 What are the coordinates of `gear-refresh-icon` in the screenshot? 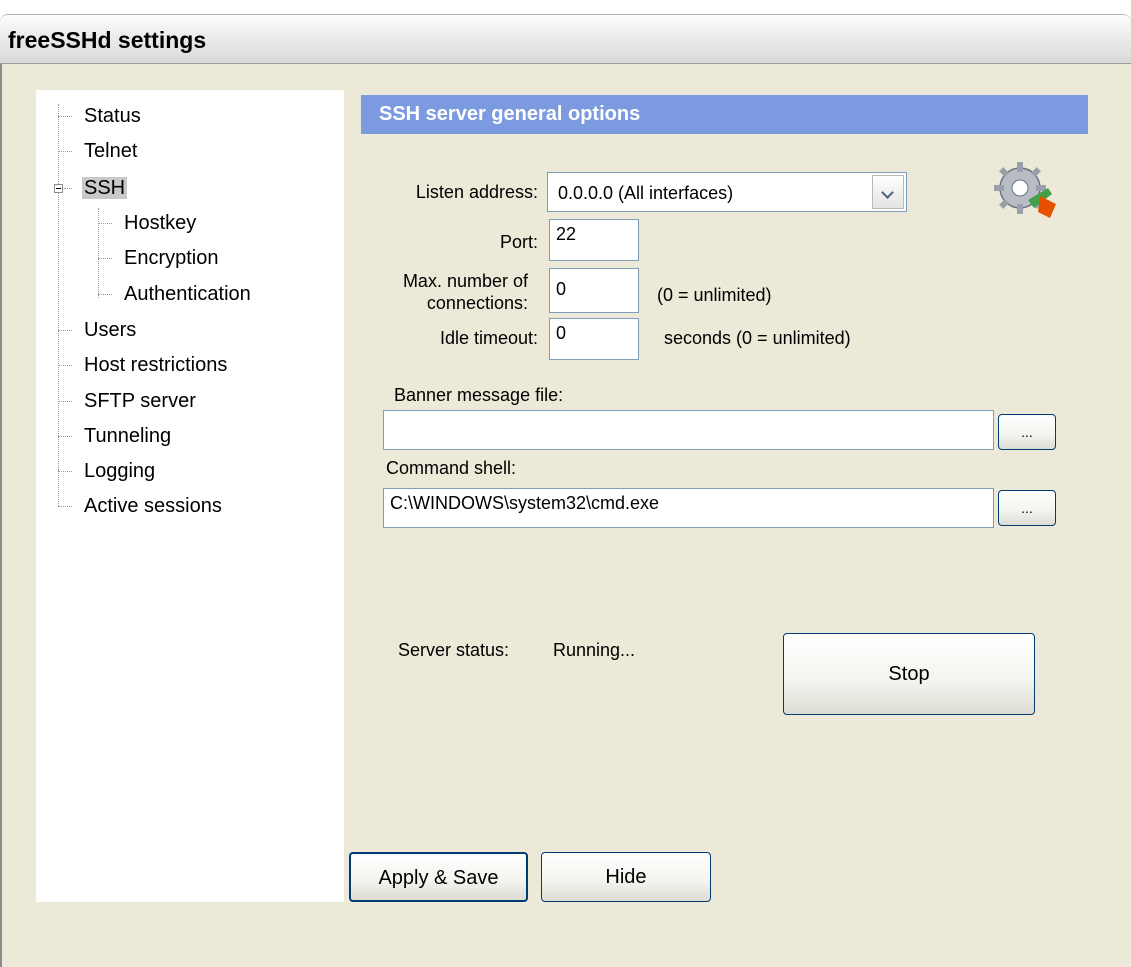 It's located at (1025, 190).